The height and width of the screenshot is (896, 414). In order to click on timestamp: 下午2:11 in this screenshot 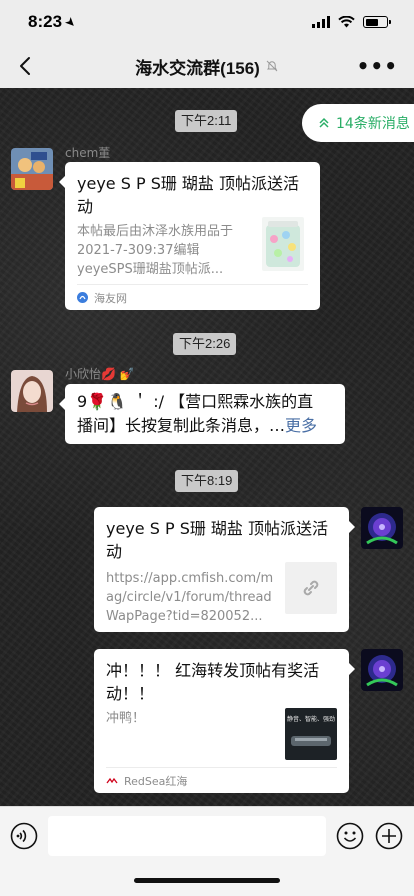, I will do `click(206, 121)`.